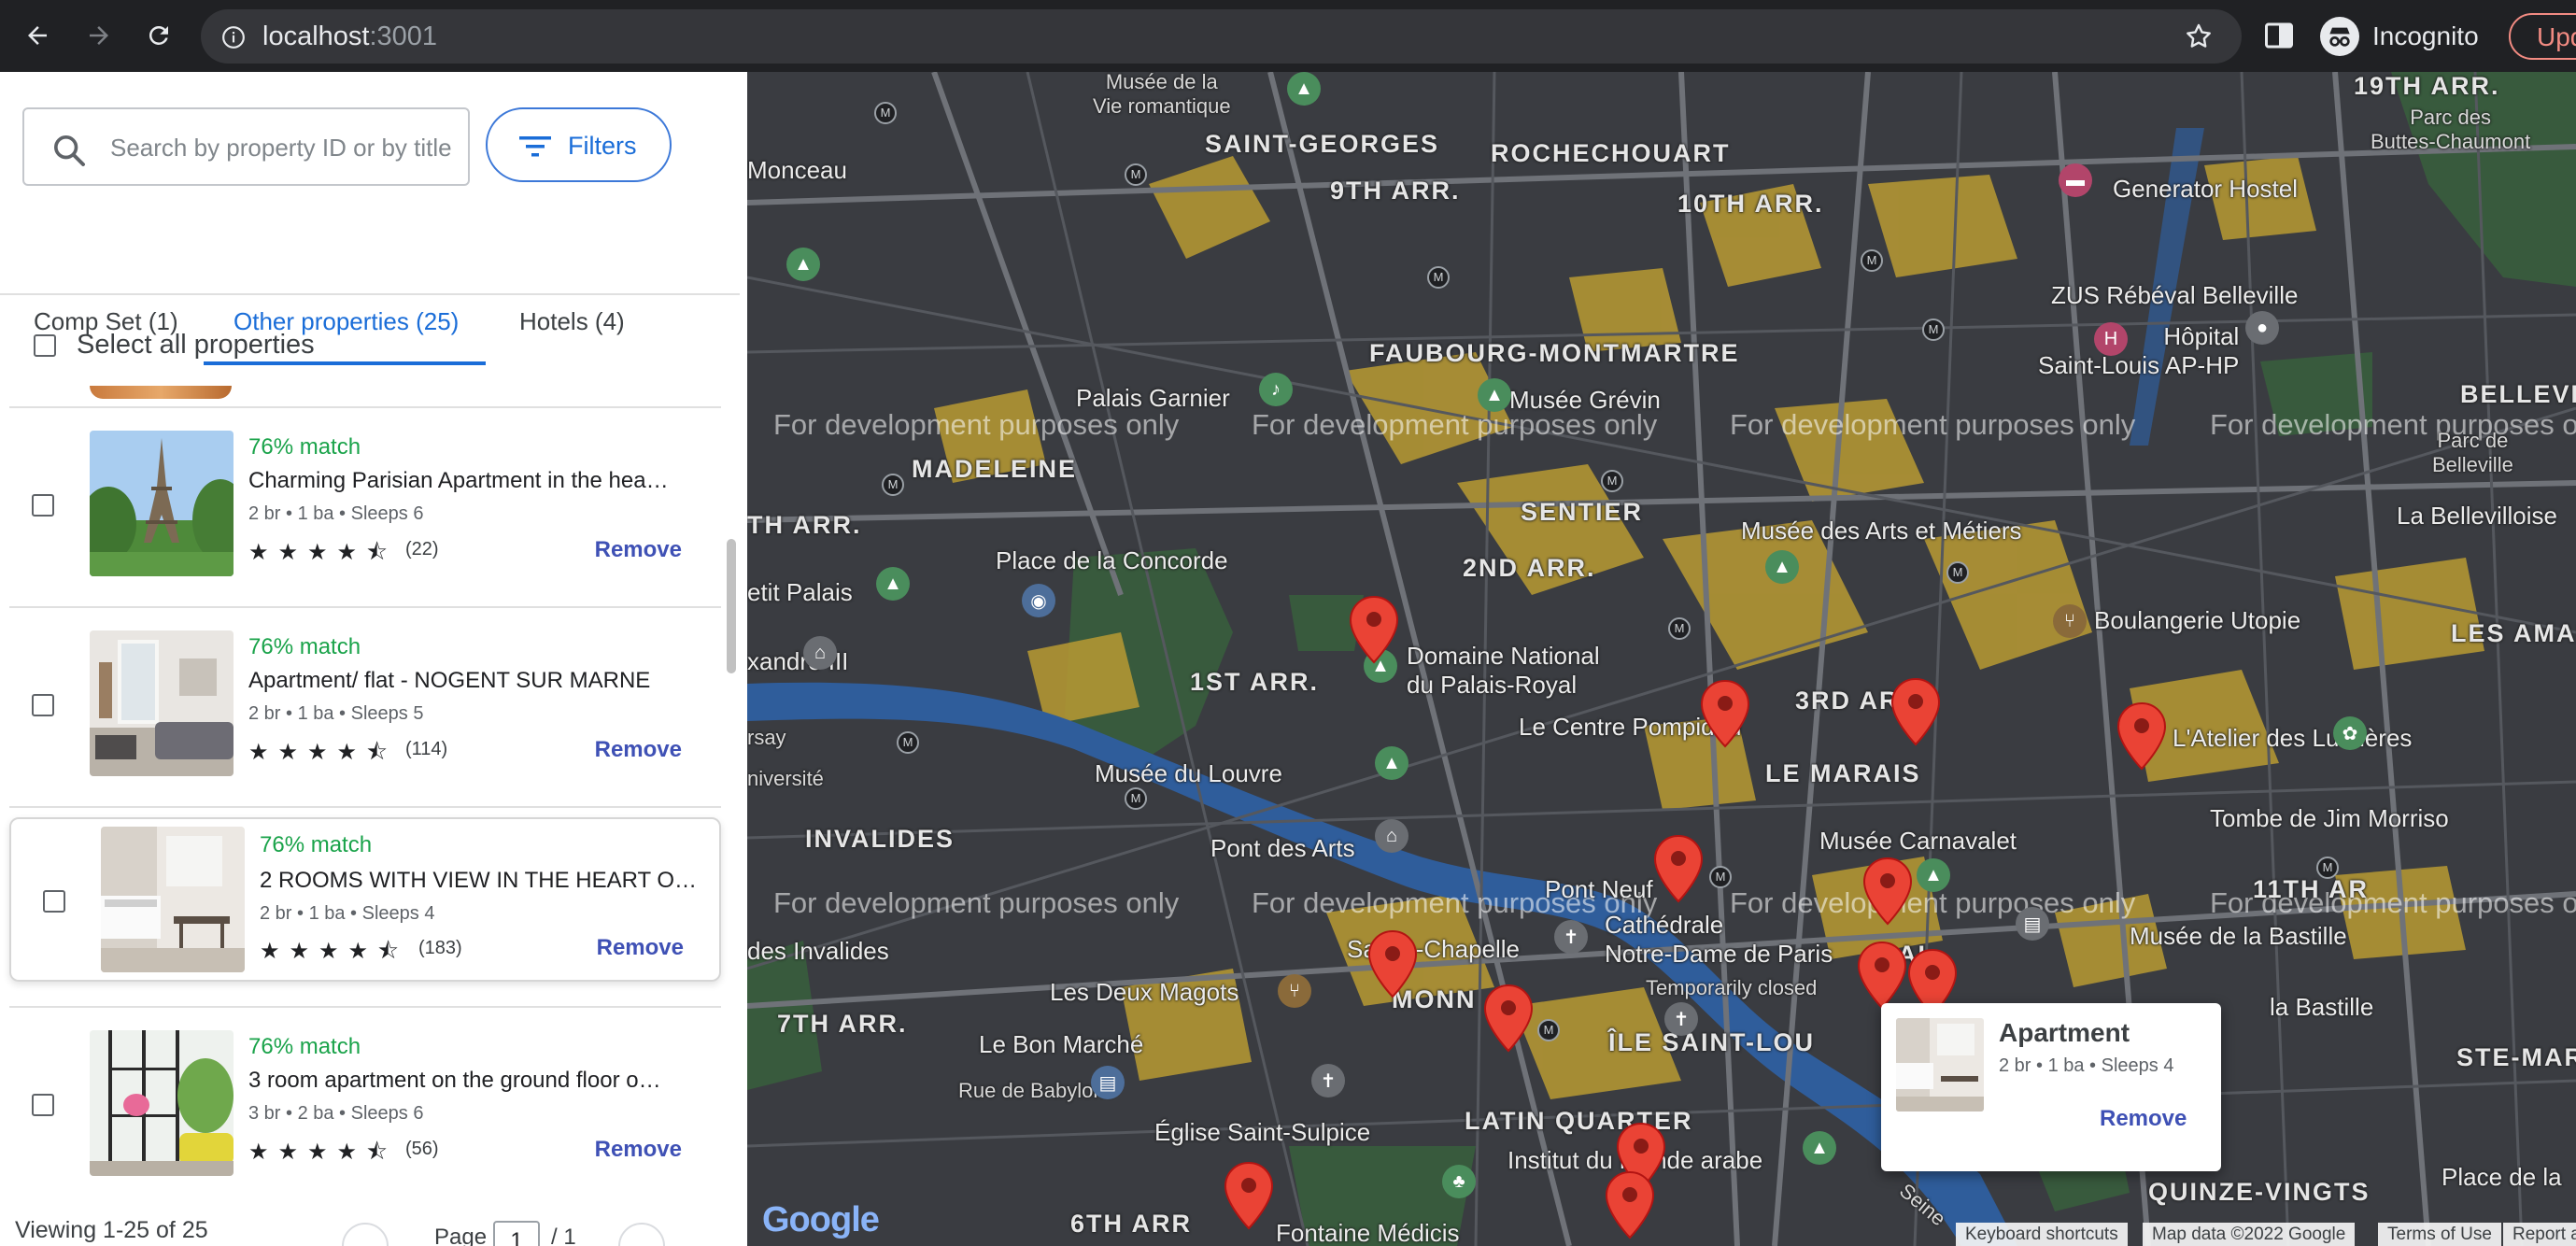 The height and width of the screenshot is (1246, 2576). What do you see at coordinates (322, 1152) in the screenshot?
I see `rating-stars: ★★★★⯪` at bounding box center [322, 1152].